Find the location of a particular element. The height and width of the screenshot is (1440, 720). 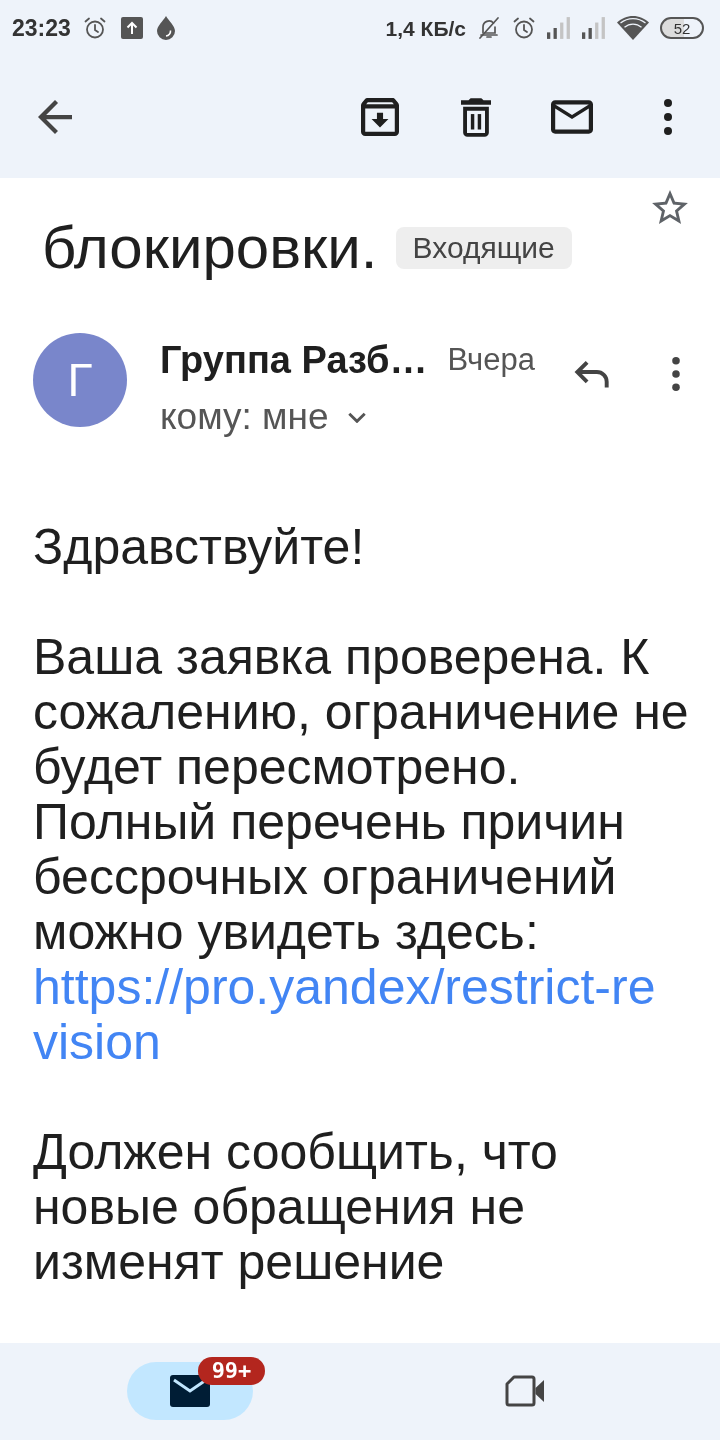

recipient-text: кому: мне is located at coordinates (244, 417).